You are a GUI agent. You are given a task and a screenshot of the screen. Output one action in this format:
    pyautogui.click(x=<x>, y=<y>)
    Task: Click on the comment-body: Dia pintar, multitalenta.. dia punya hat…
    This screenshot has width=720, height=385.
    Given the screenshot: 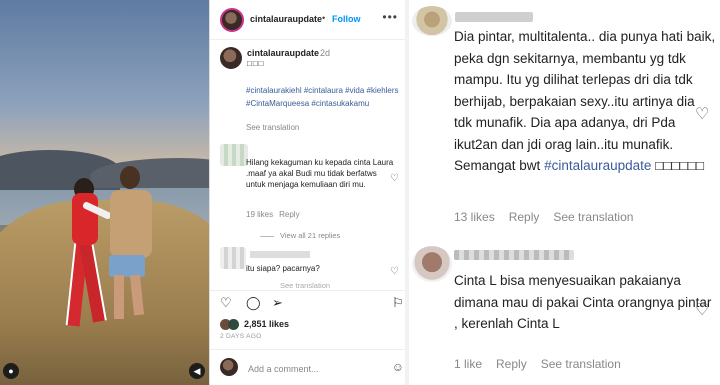 What is the action you would take?
    pyautogui.click(x=585, y=101)
    